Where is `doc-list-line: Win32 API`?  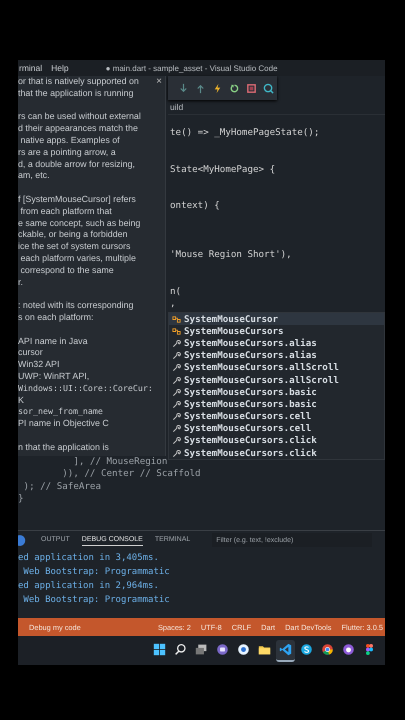
doc-list-line: Win32 API is located at coordinates (39, 365).